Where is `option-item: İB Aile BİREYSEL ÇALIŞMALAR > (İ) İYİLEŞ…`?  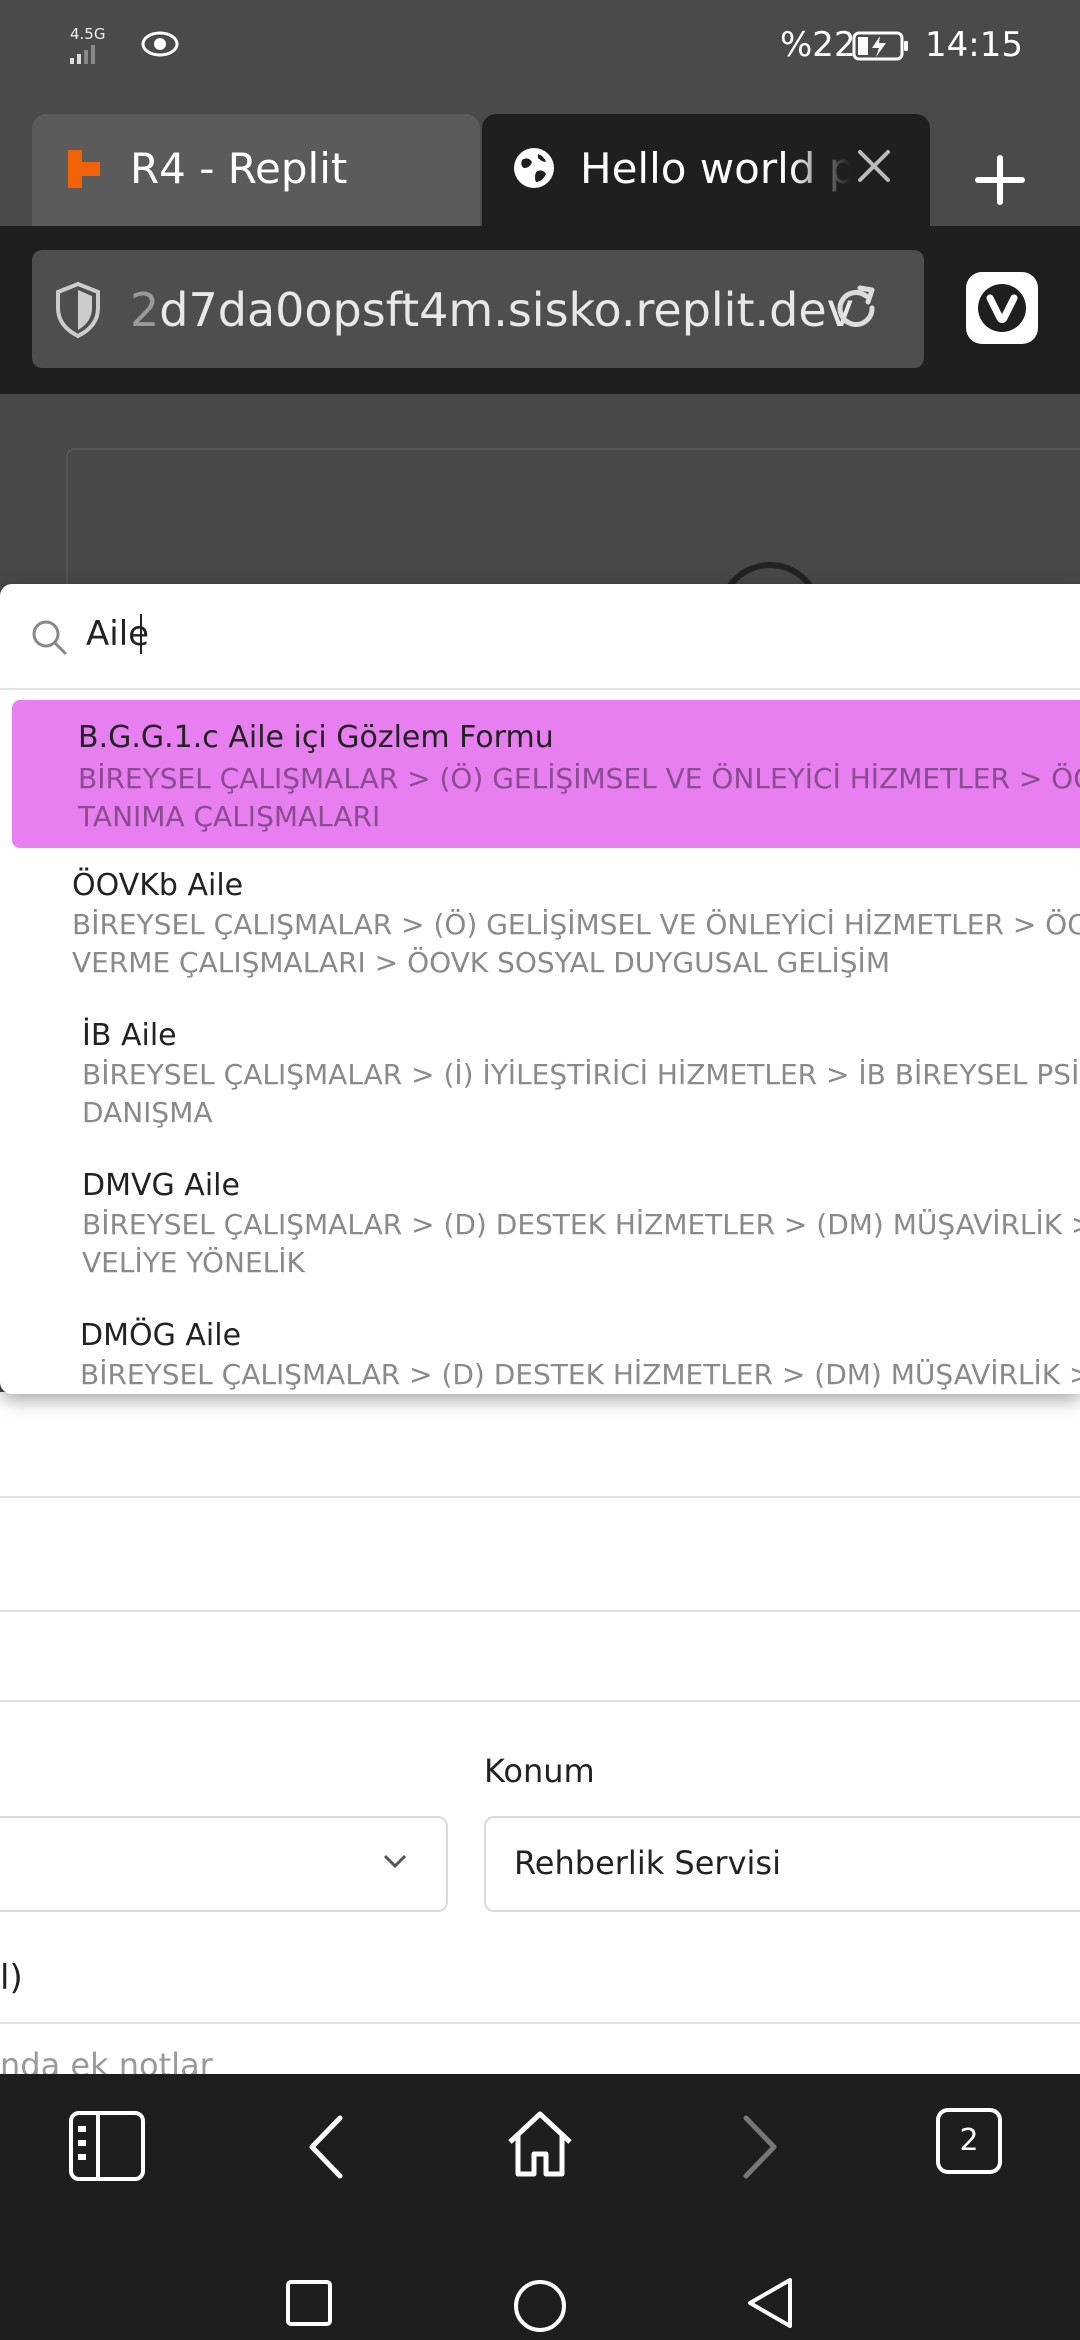
option-item: İB Aile BİREYSEL ÇALIŞMALAR > (İ) İYİLEŞ… is located at coordinates (540, 1088).